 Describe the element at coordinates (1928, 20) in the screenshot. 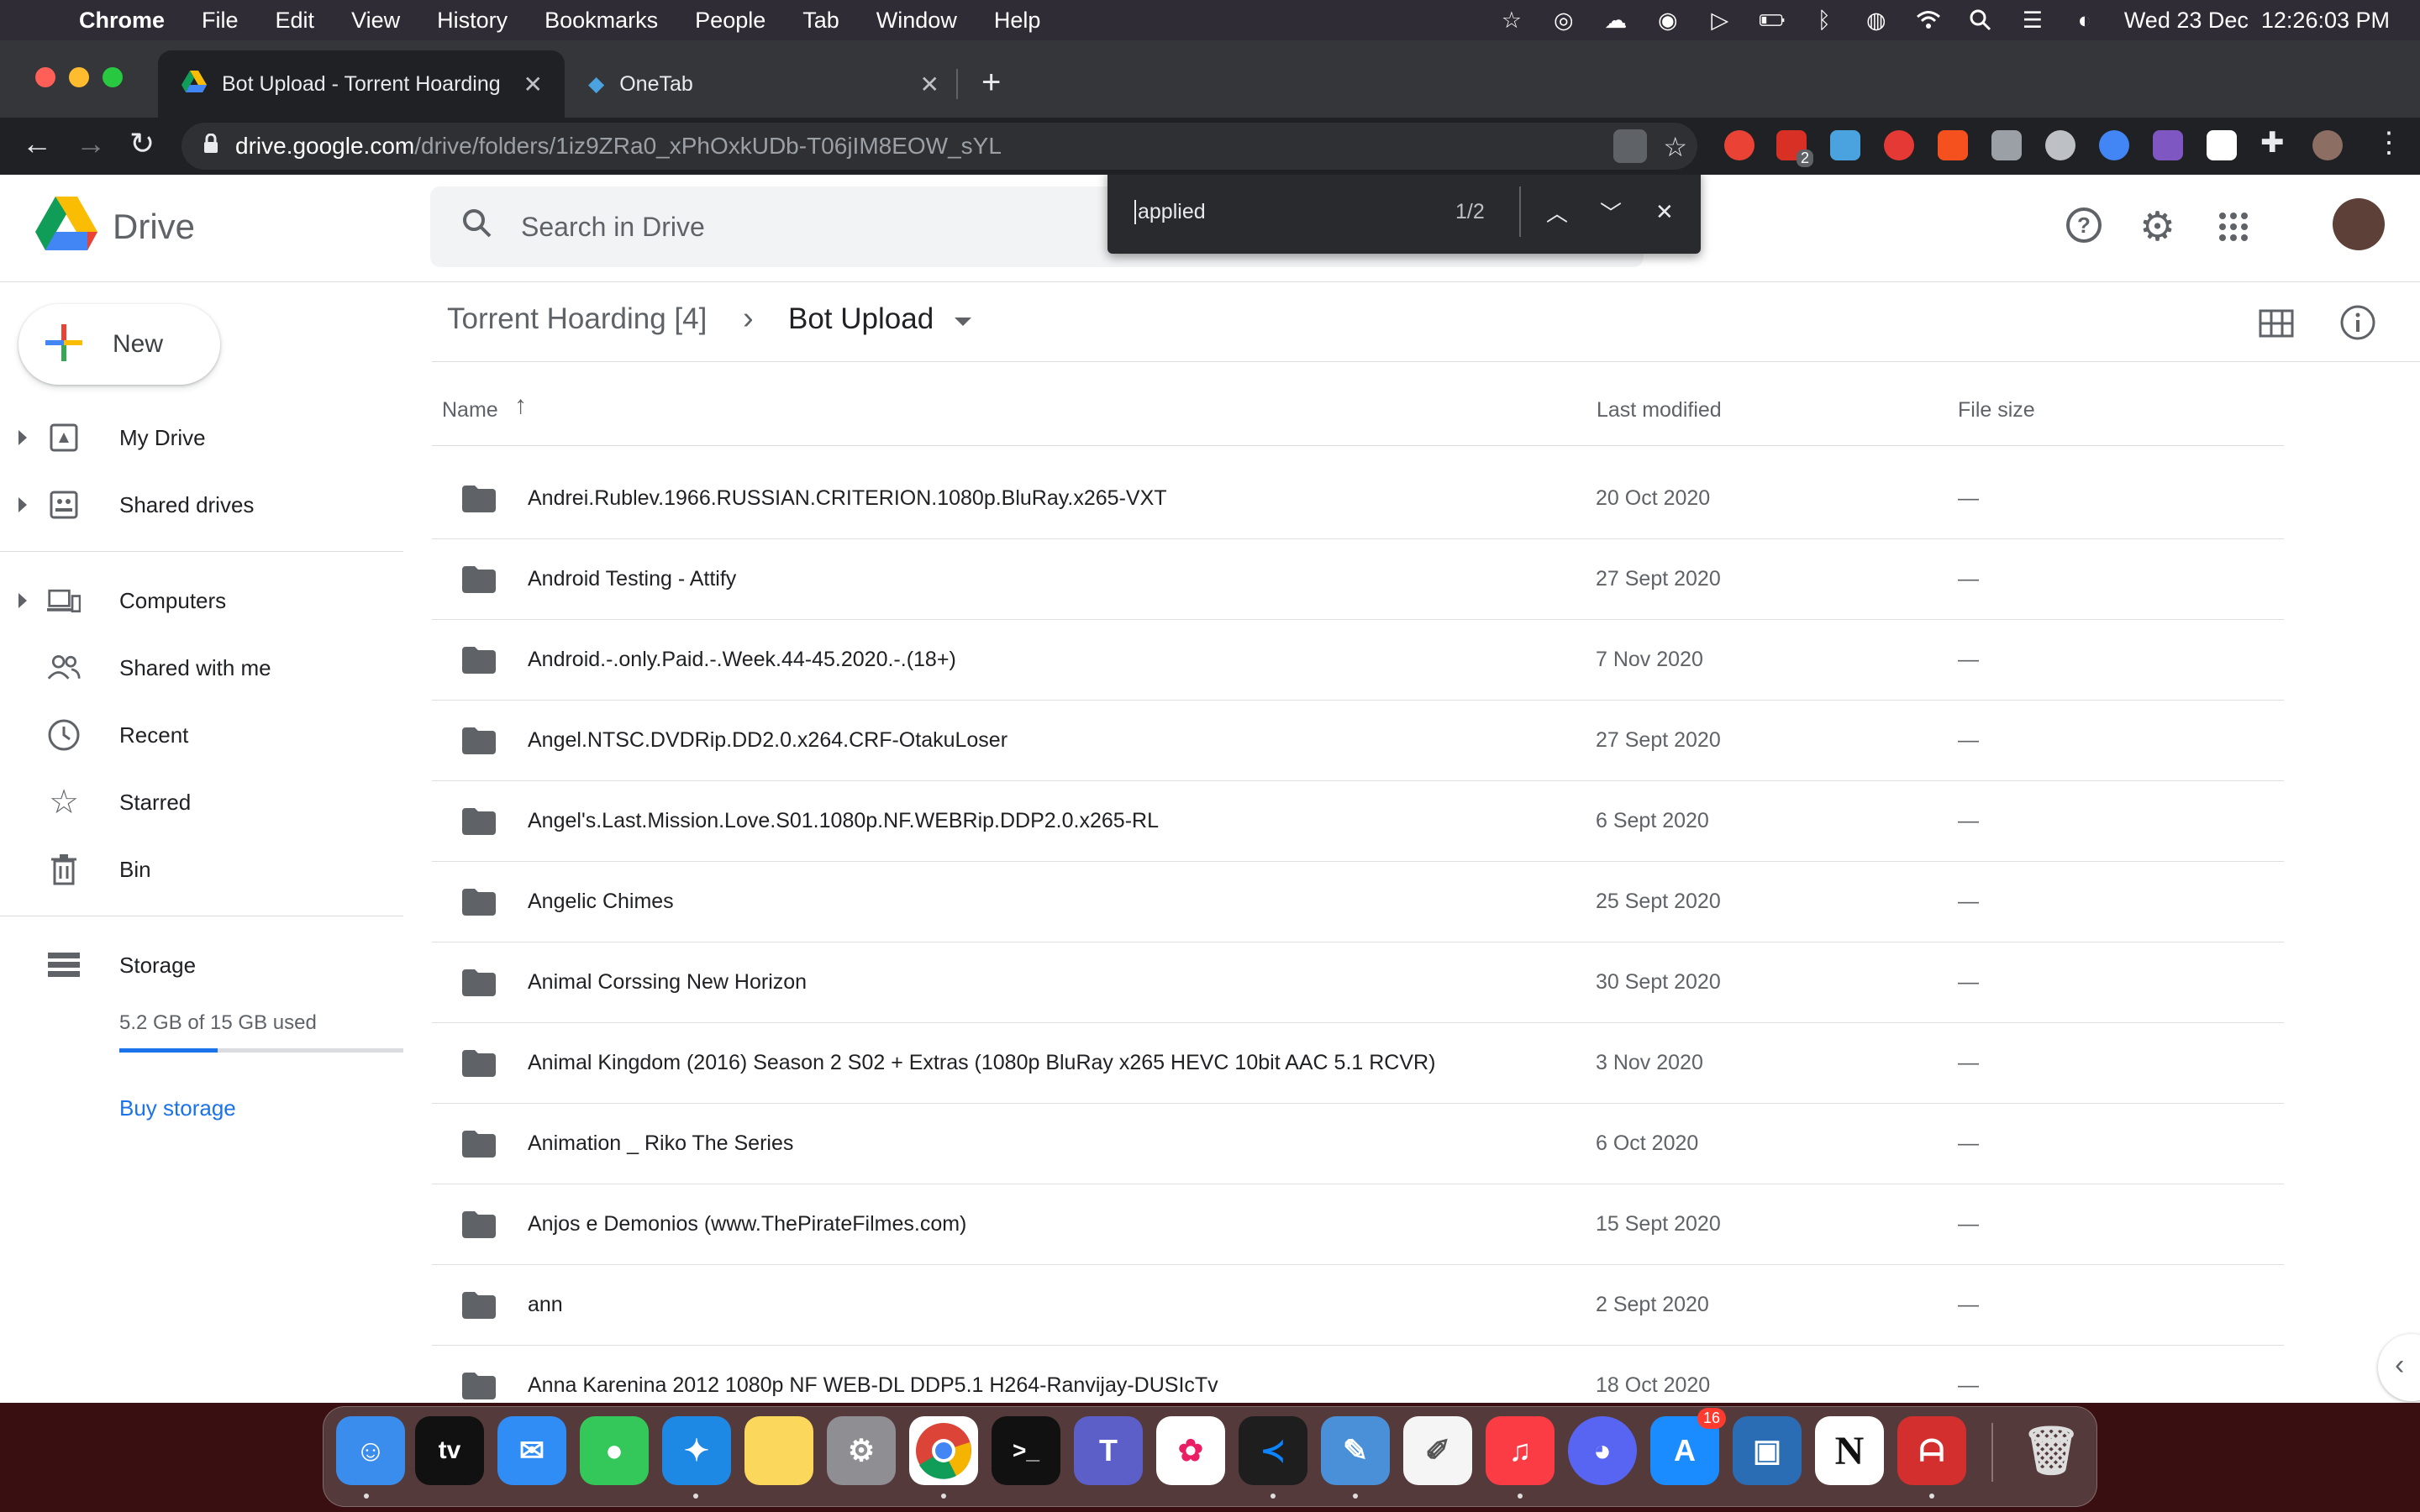

I see `wifi-icon` at that location.